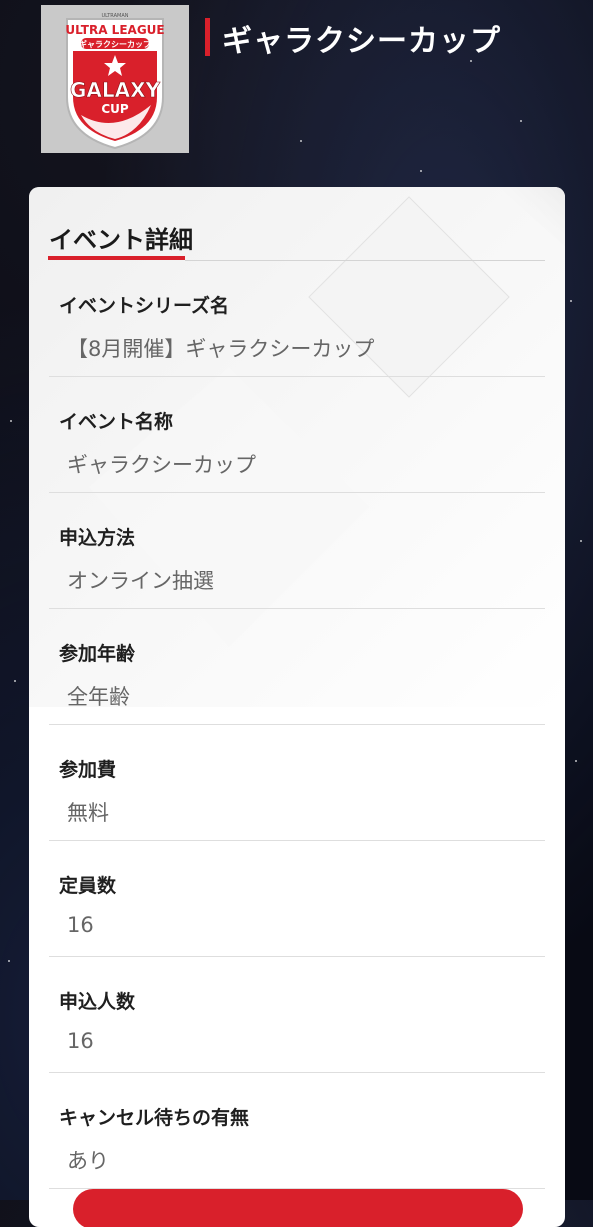 Image resolution: width=593 pixels, height=1227 pixels. I want to click on detail-row-applicants: 申込人数 16, so click(297, 1015).